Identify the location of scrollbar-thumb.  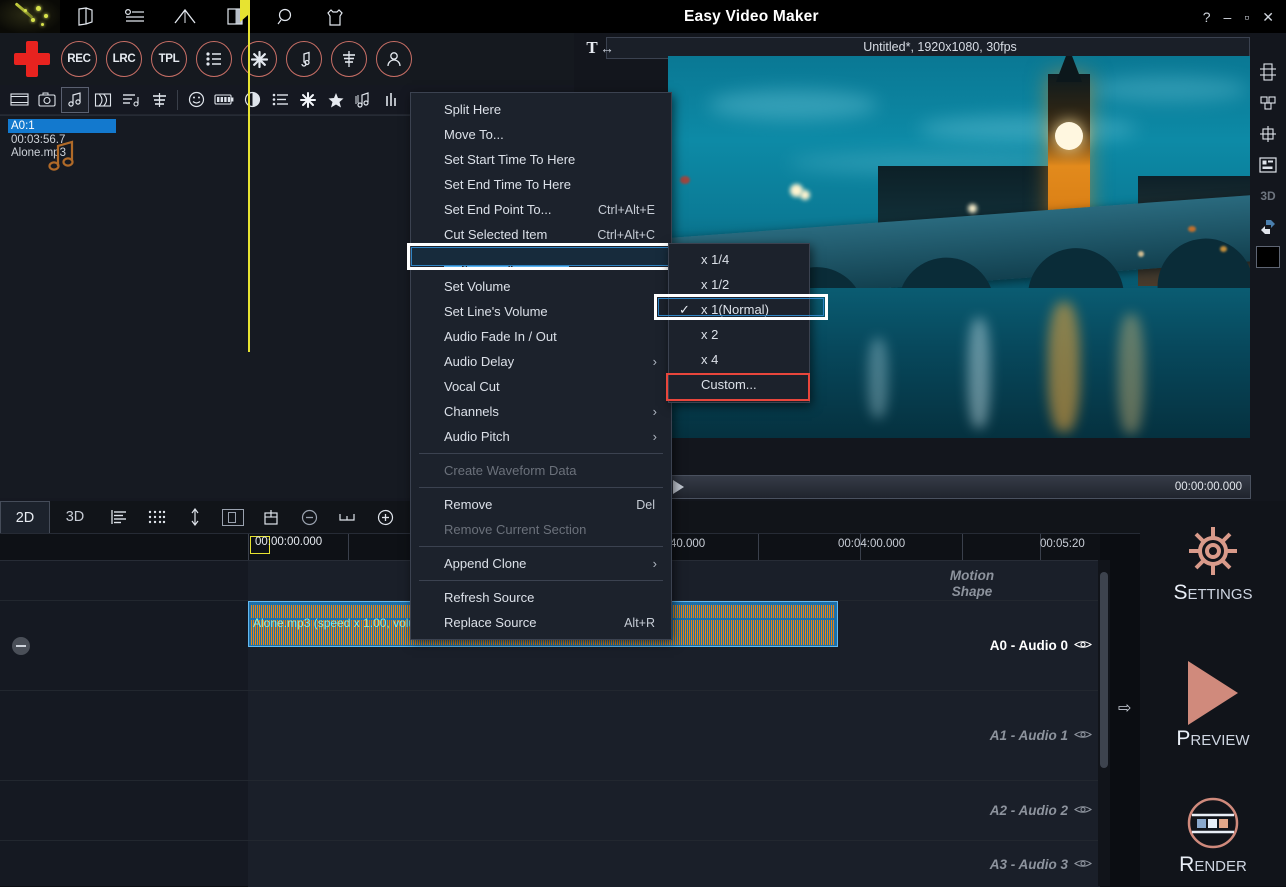
(1104, 670).